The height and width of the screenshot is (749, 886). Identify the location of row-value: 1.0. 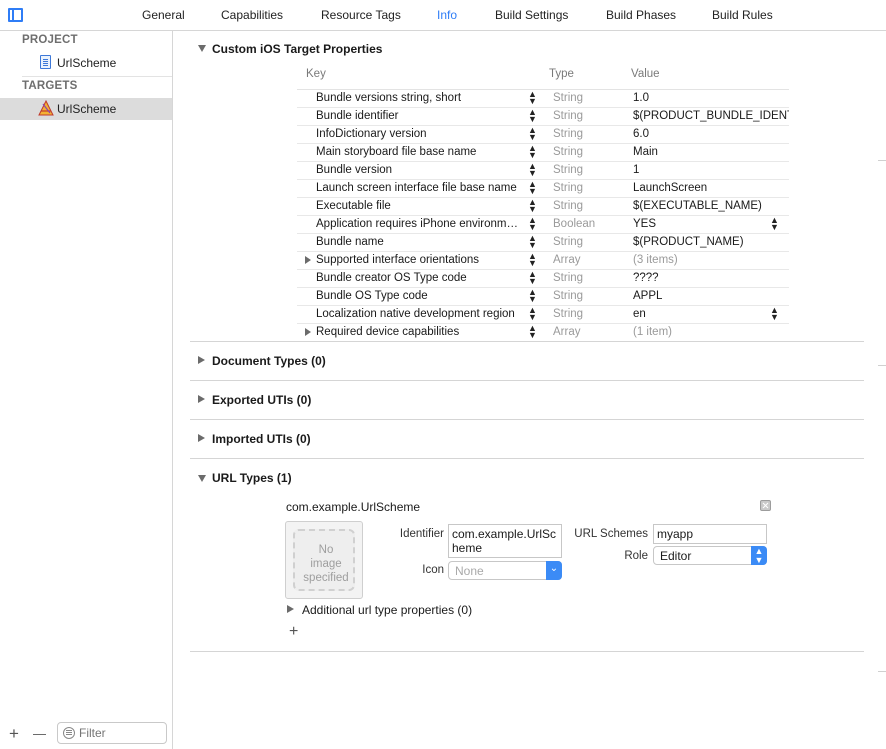
(711, 98).